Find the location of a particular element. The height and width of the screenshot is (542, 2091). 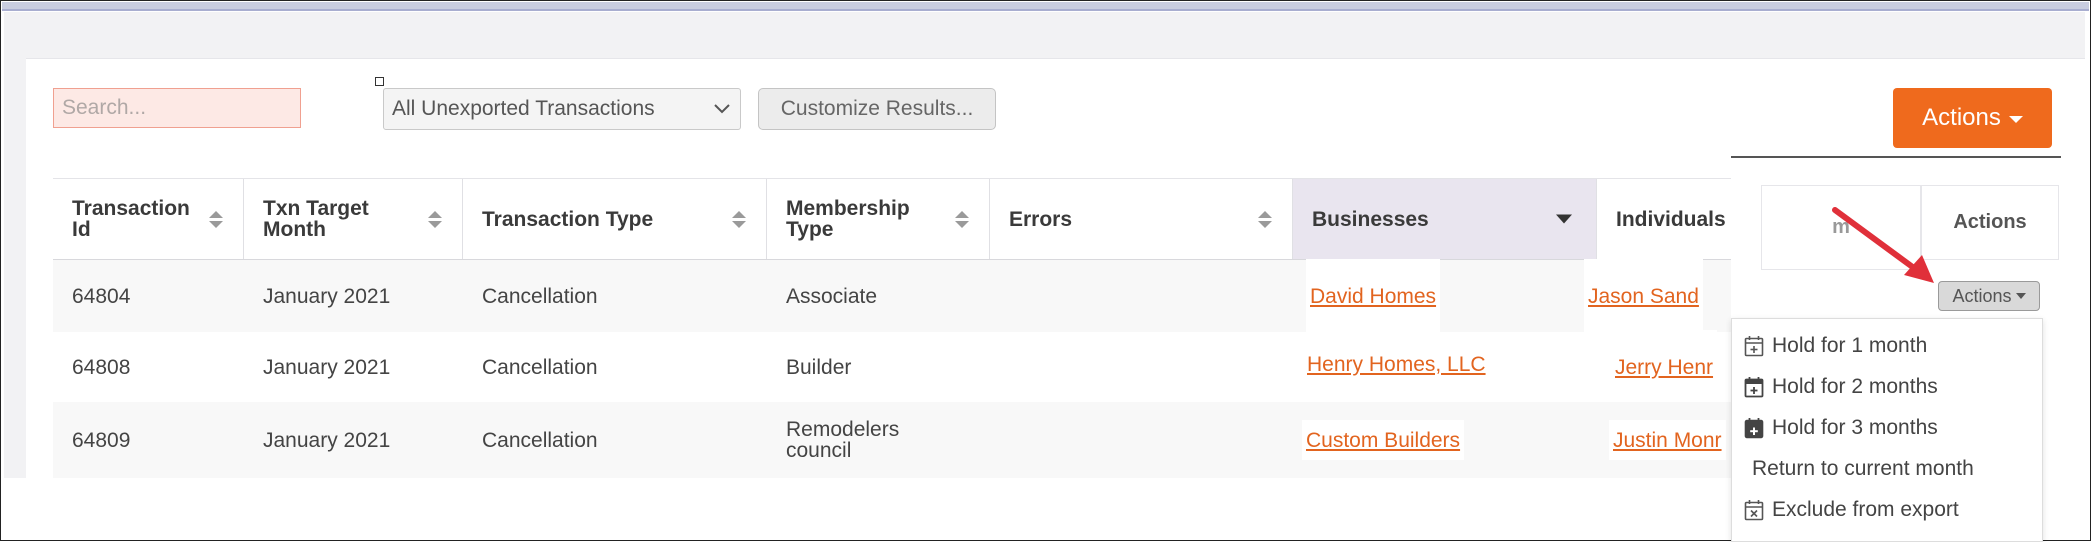

menu-item-hold-2-months: Hold for 2 months is located at coordinates (1841, 387).